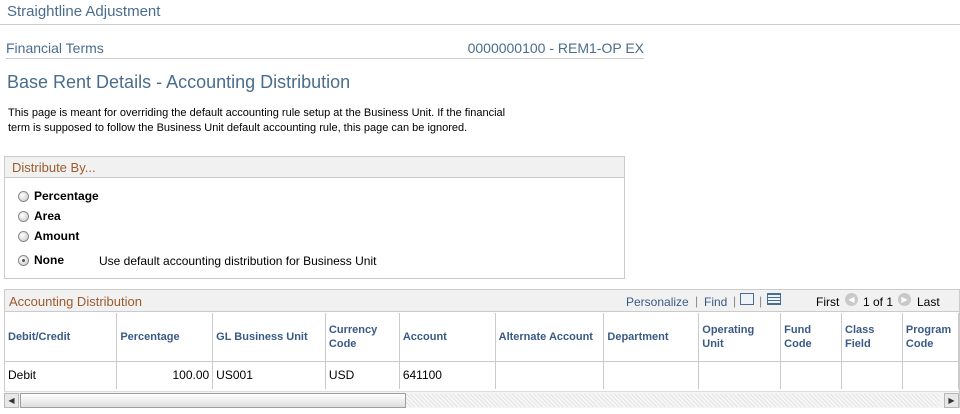 The width and height of the screenshot is (960, 414). I want to click on first-label: First, so click(828, 302).